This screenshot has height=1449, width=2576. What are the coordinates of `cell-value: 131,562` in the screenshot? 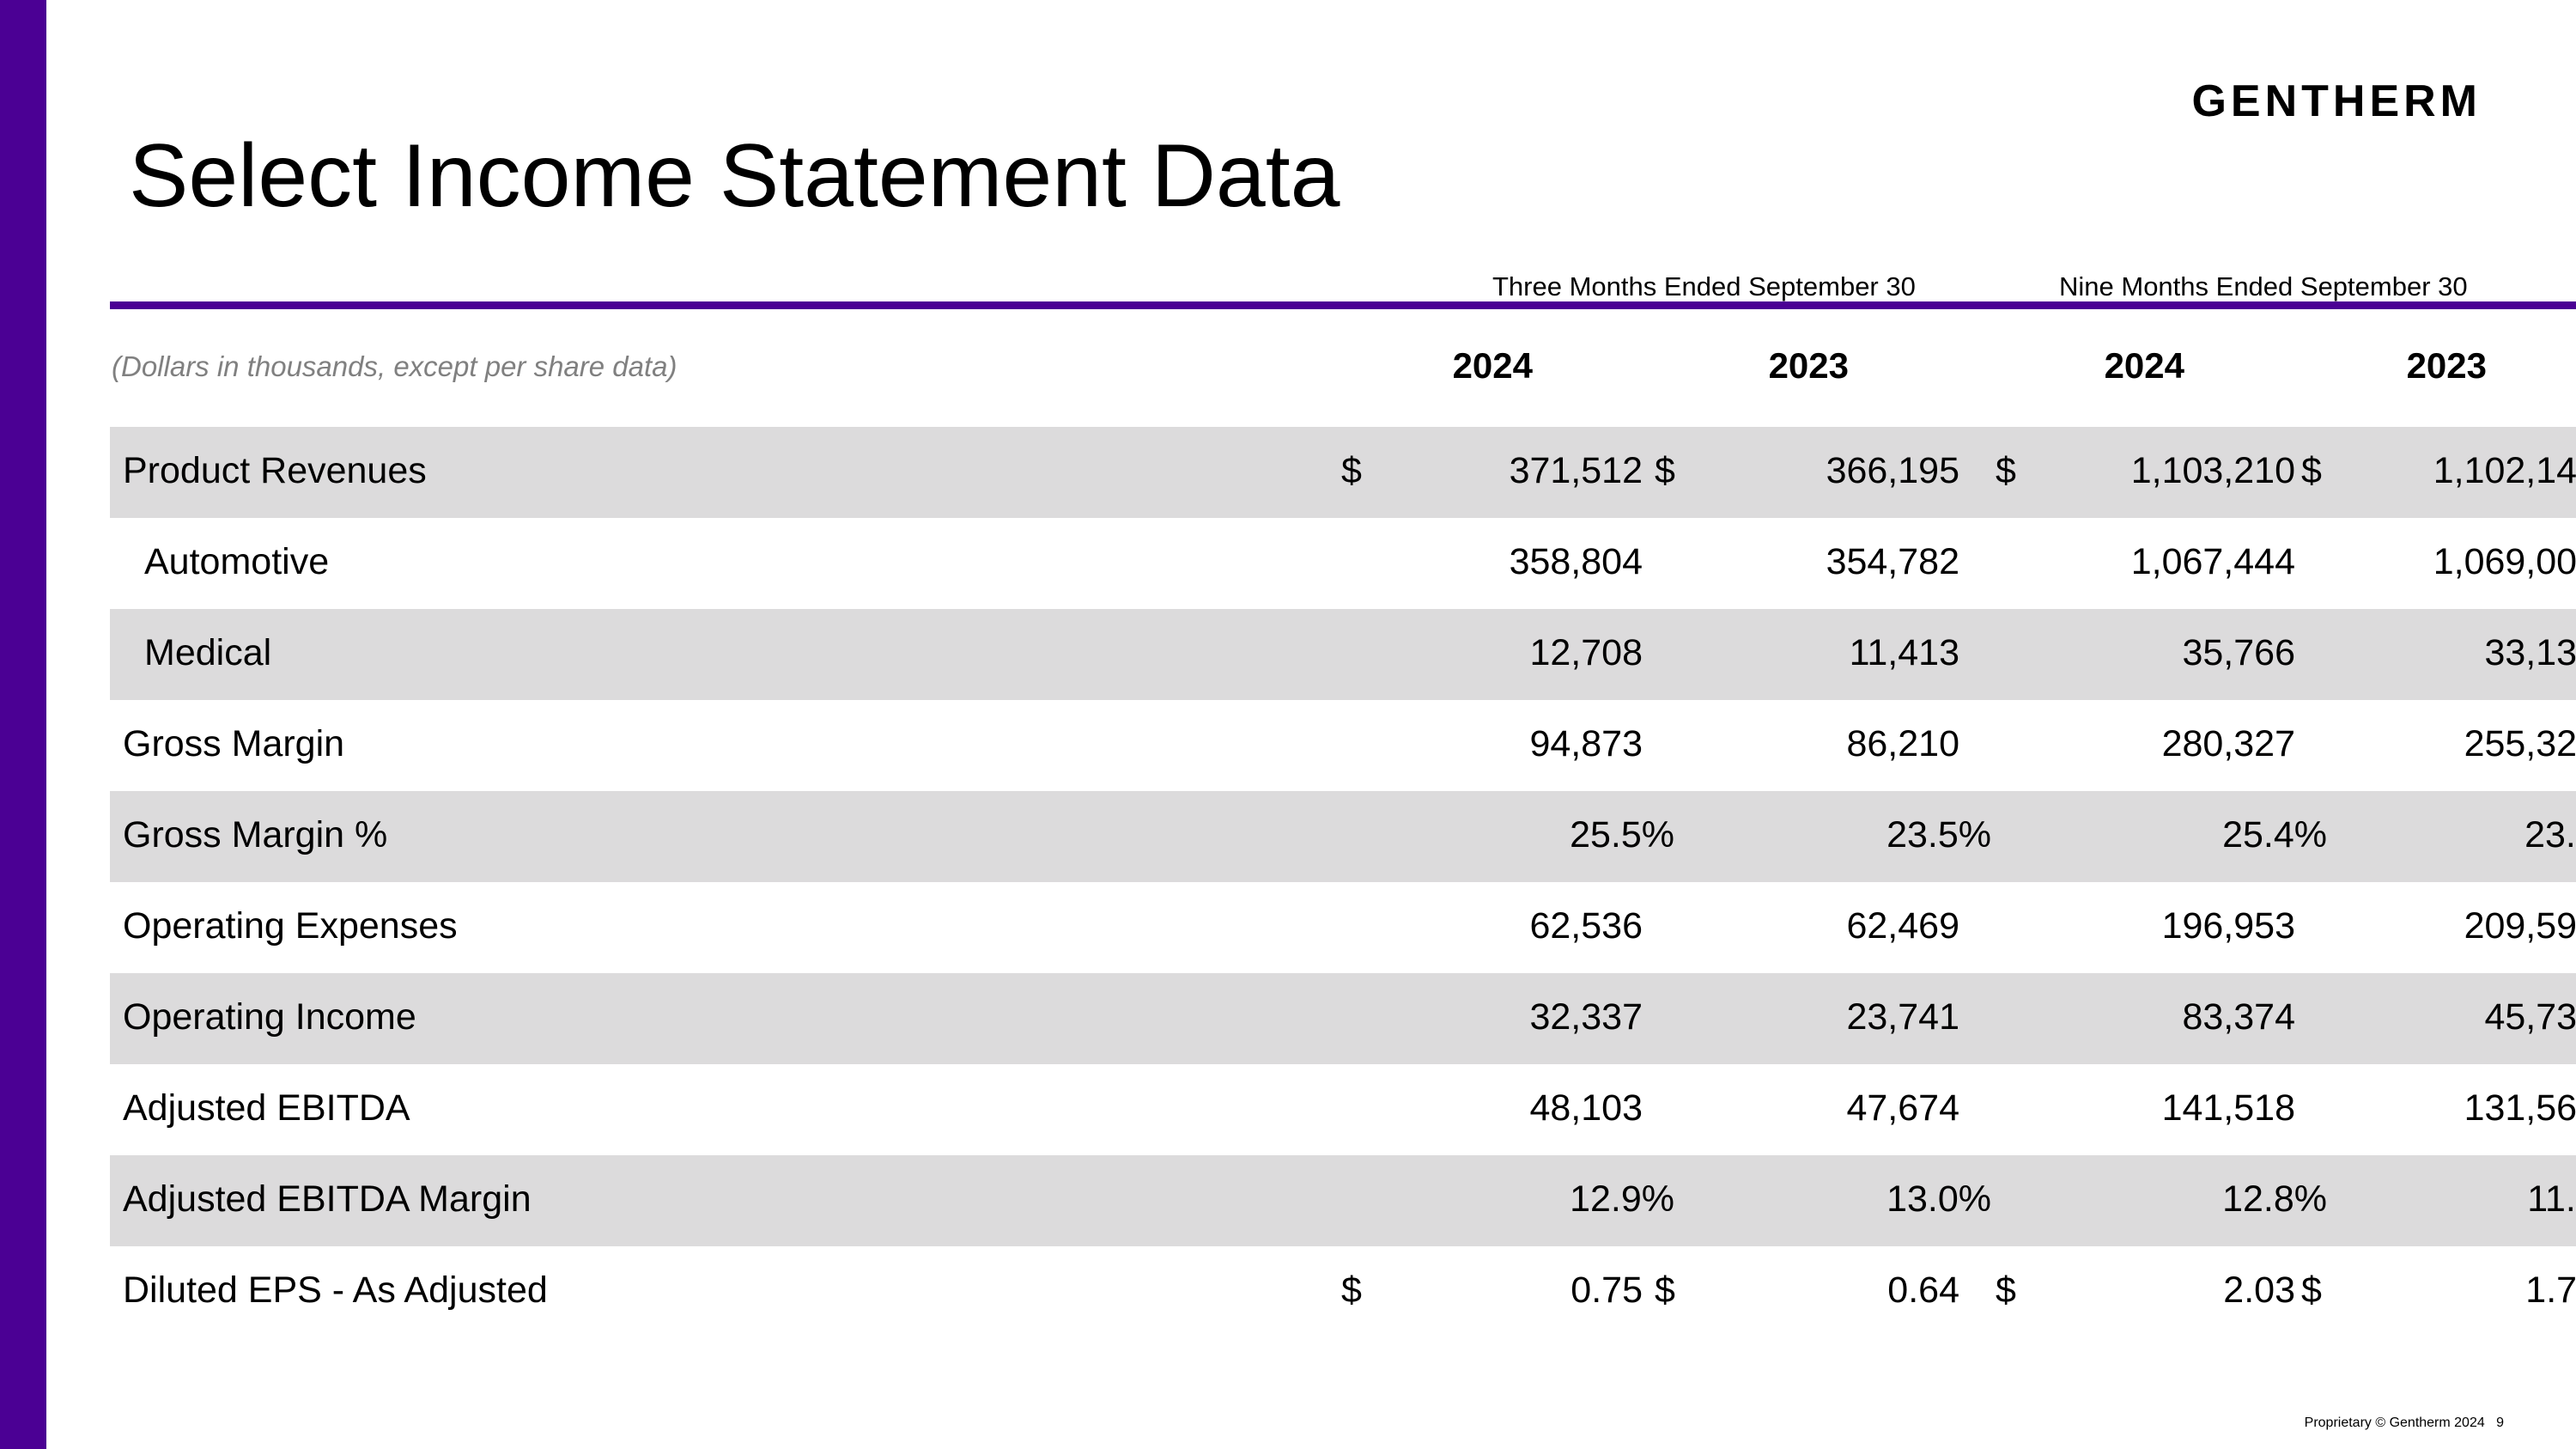 It's located at (2520, 1108).